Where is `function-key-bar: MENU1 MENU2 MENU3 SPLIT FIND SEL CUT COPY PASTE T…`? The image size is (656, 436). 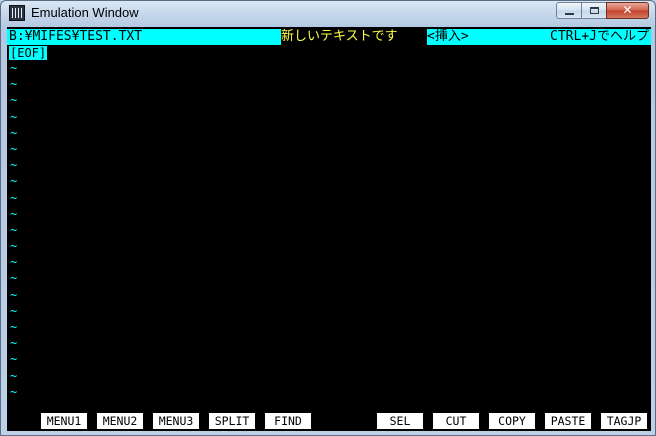
function-key-bar: MENU1 MENU2 MENU3 SPLIT FIND SEL CUT COPY PASTE T… is located at coordinates (329, 421).